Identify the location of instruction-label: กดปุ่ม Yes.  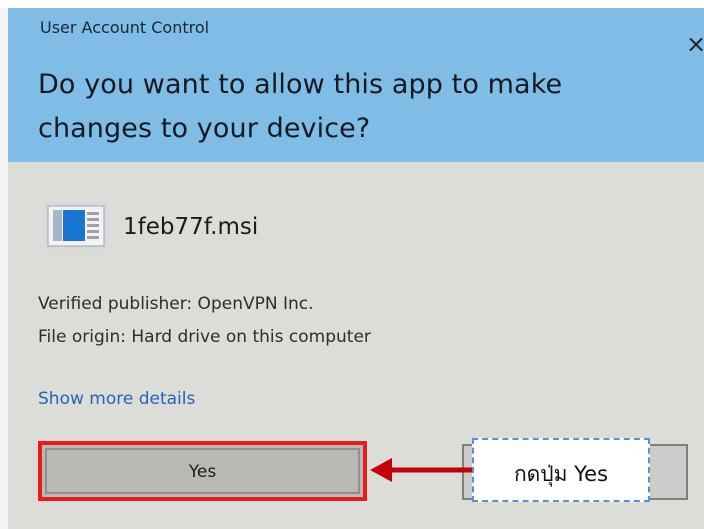
(561, 474).